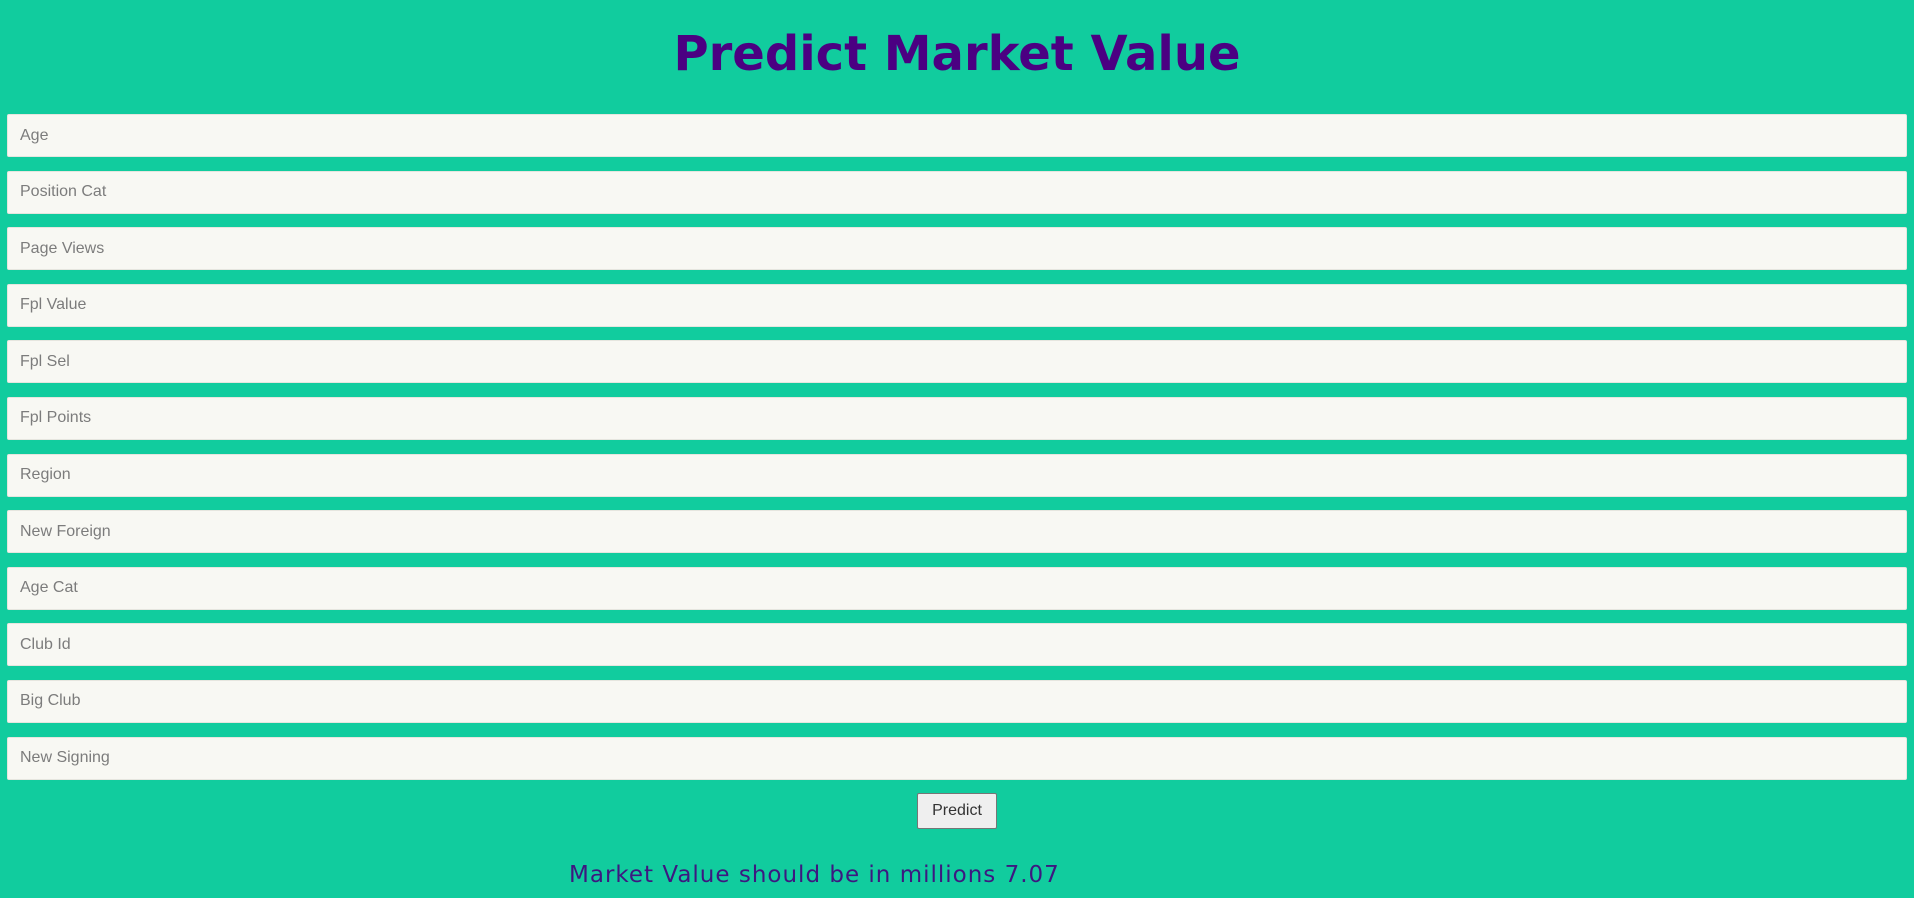 Image resolution: width=1914 pixels, height=898 pixels. What do you see at coordinates (957, 192) in the screenshot?
I see `position-cat-field` at bounding box center [957, 192].